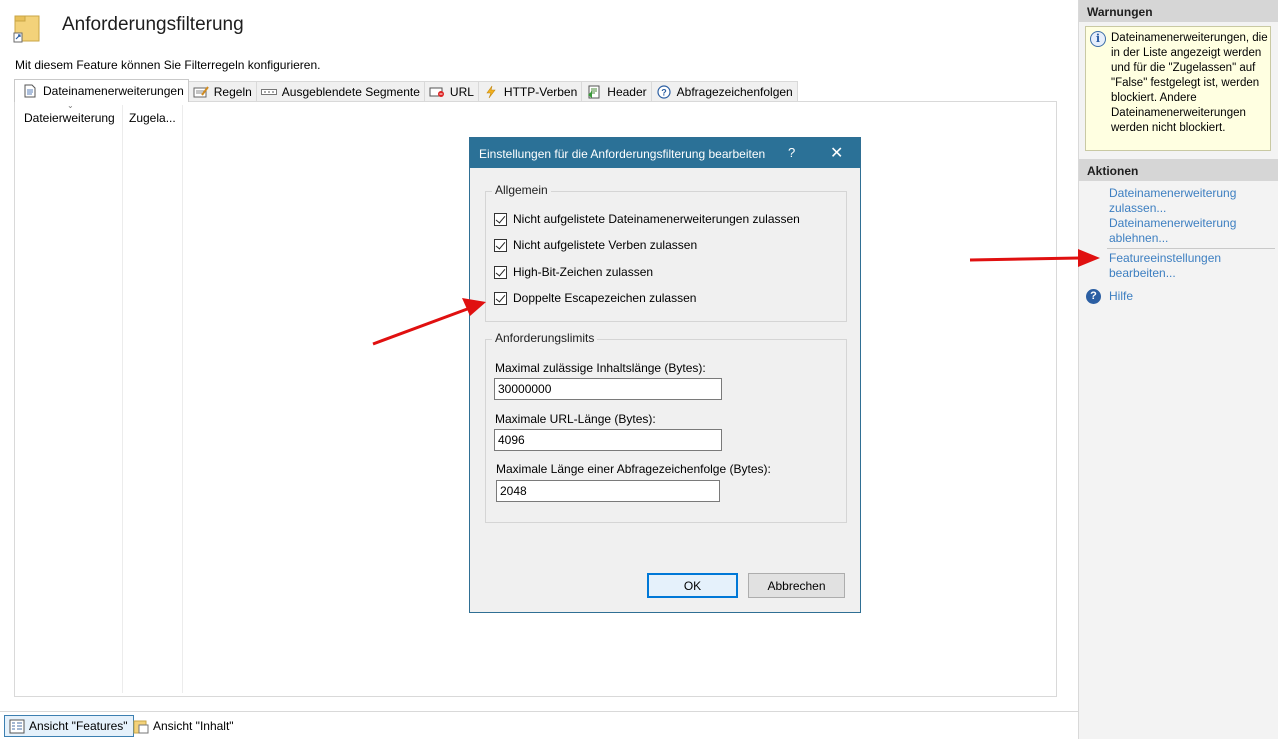 This screenshot has width=1278, height=739. I want to click on max-url-length-input, so click(608, 440).